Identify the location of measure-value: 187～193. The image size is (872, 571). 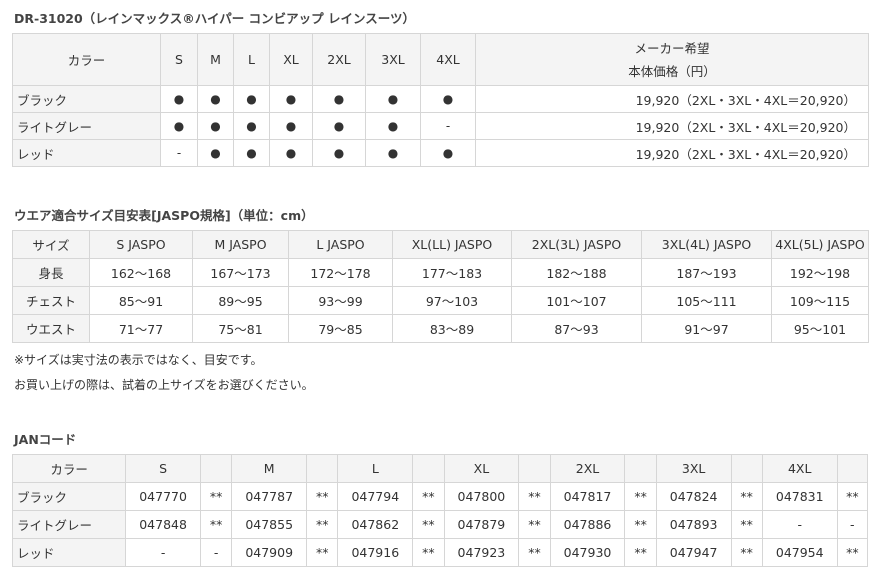
(706, 272).